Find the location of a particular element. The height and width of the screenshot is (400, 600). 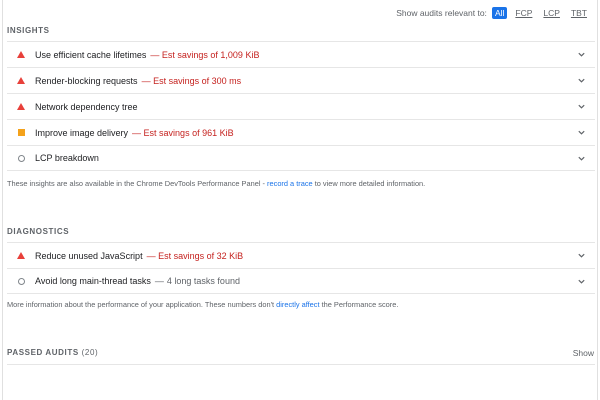

passed-audits-count: (20) is located at coordinates (90, 352).